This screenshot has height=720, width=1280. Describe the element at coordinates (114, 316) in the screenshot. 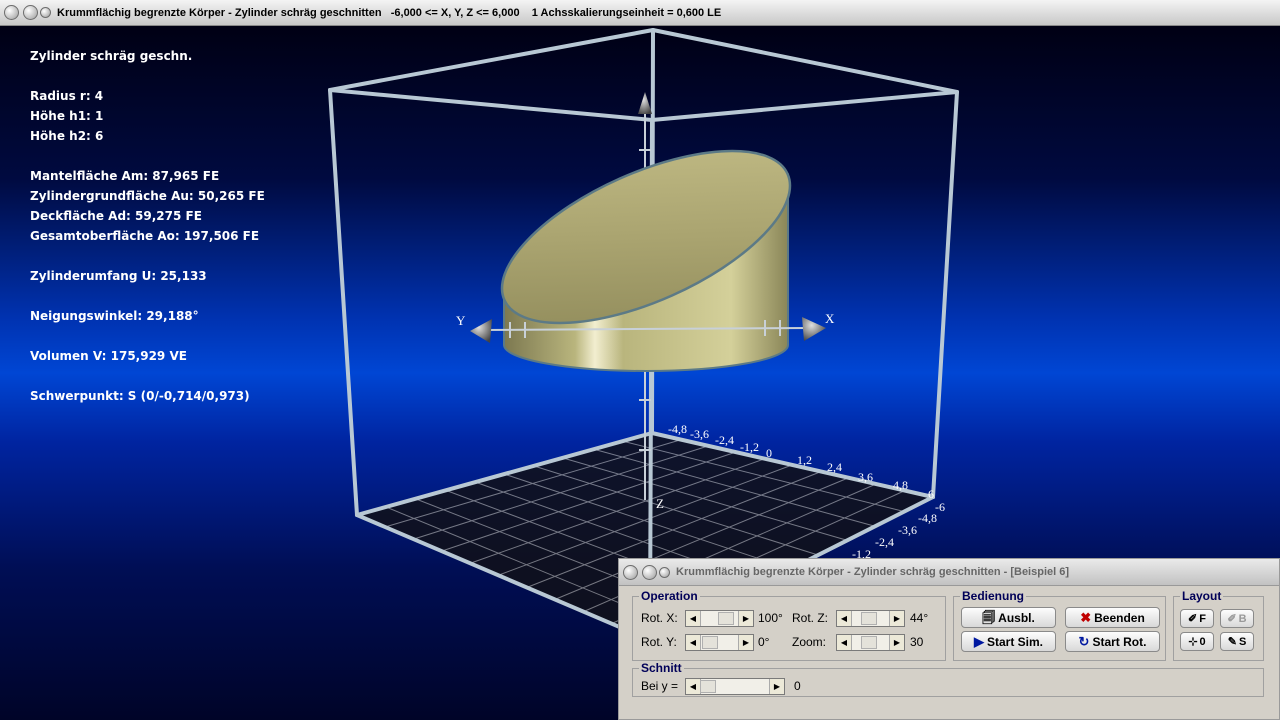

I see `info-line: Neigungswinkel: 29,188°` at that location.